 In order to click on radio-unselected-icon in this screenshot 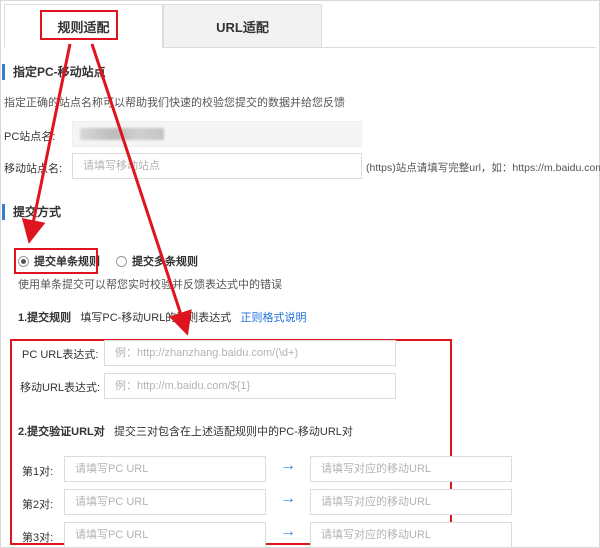, I will do `click(121, 261)`.